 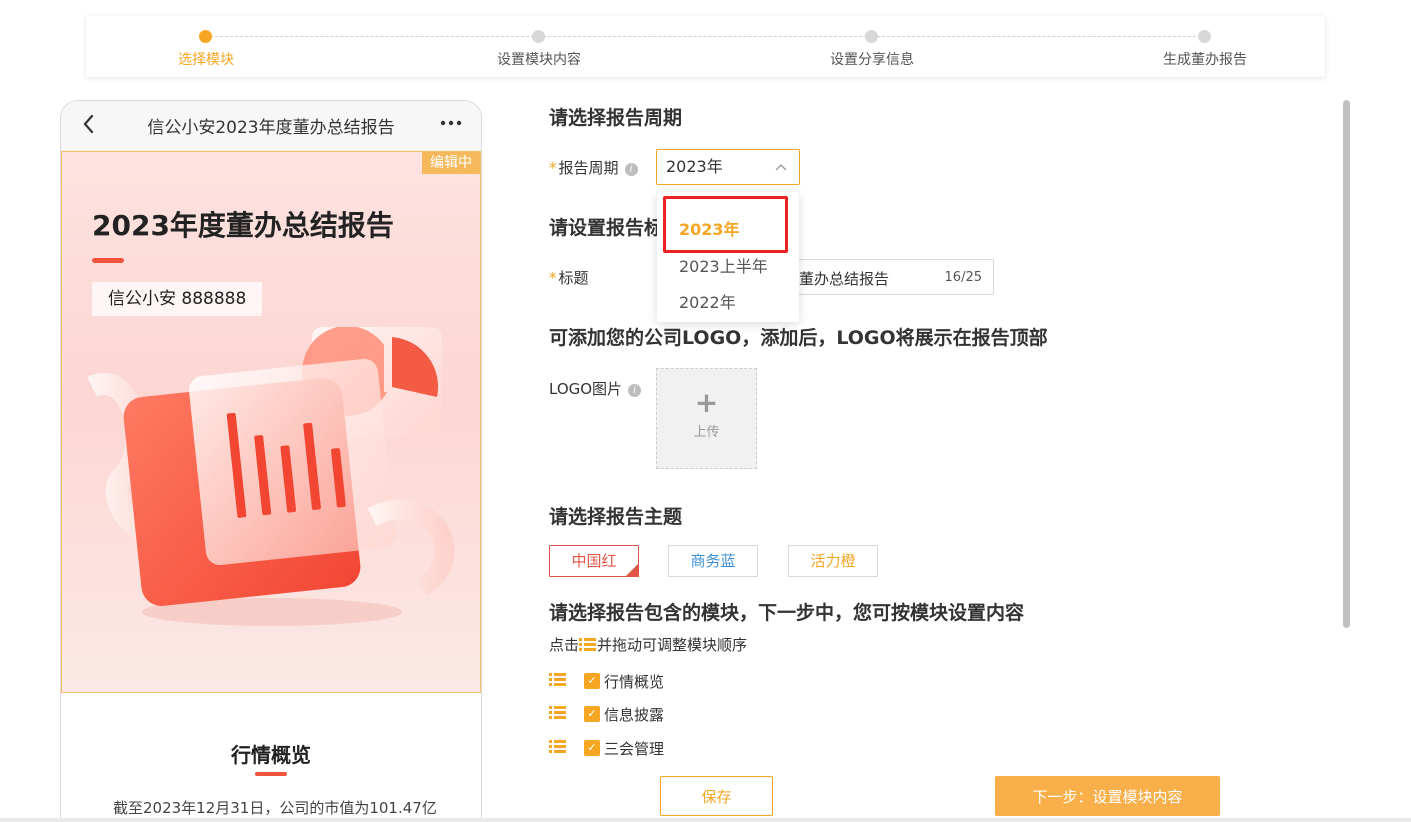 I want to click on logo-label: LOGO图片 i, so click(x=595, y=388).